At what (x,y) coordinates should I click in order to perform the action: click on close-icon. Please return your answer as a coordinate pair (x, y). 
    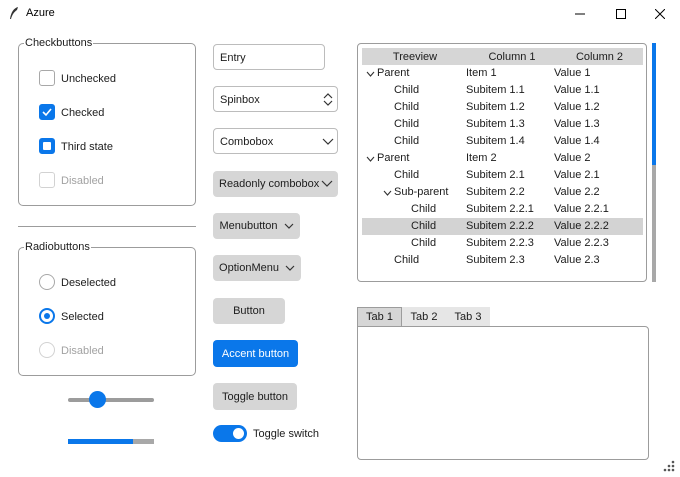
    Looking at the image, I should click on (660, 13).